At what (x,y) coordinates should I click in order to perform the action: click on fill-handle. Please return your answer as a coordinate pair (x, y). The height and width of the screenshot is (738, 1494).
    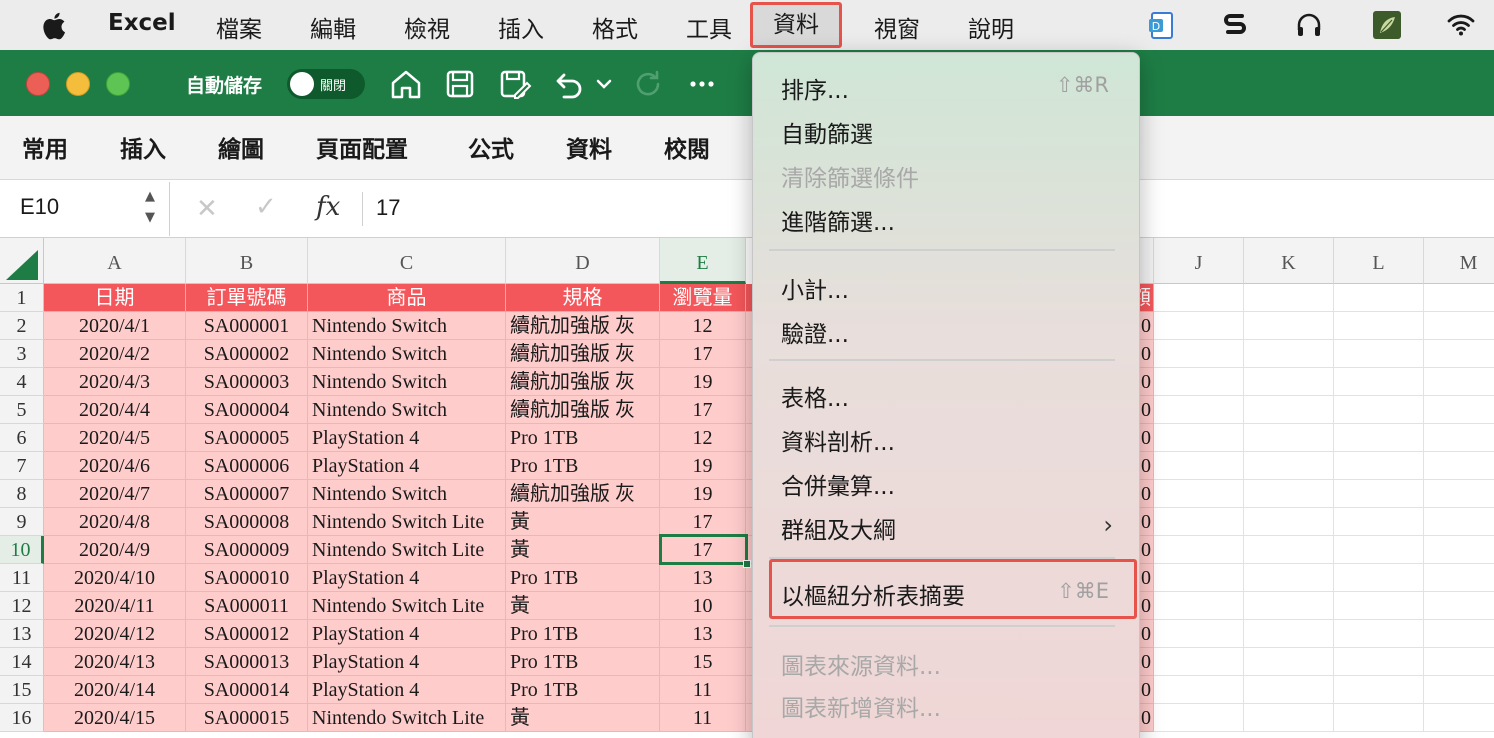
    Looking at the image, I should click on (747, 564).